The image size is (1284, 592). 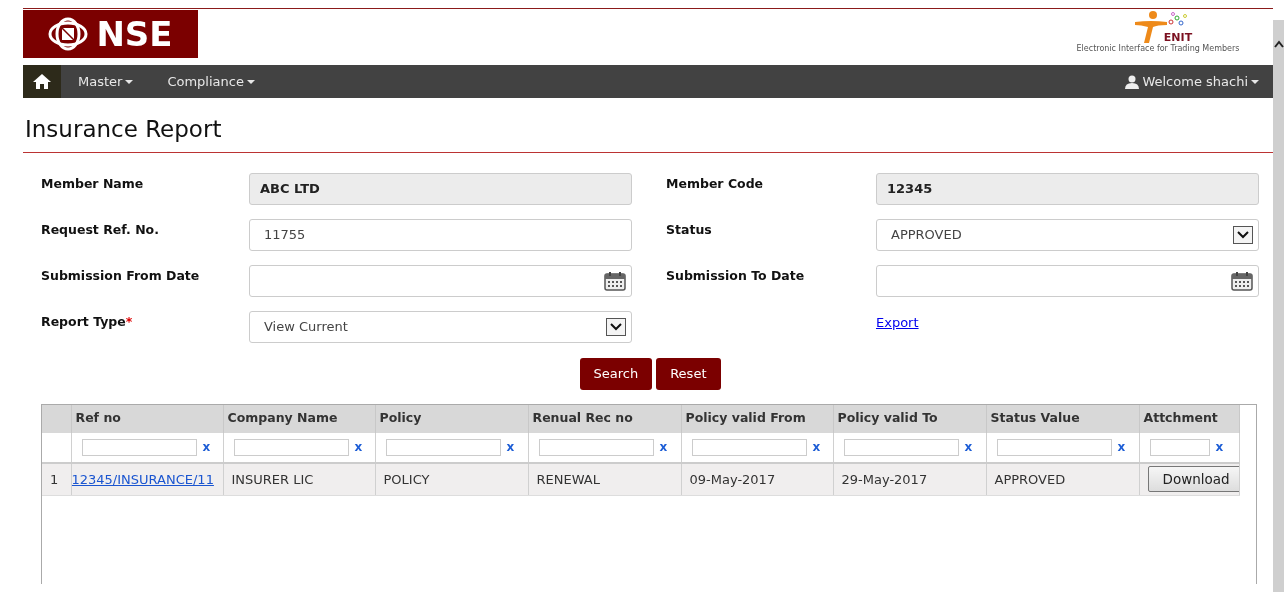 What do you see at coordinates (92, 183) in the screenshot?
I see `field-label: Member Name` at bounding box center [92, 183].